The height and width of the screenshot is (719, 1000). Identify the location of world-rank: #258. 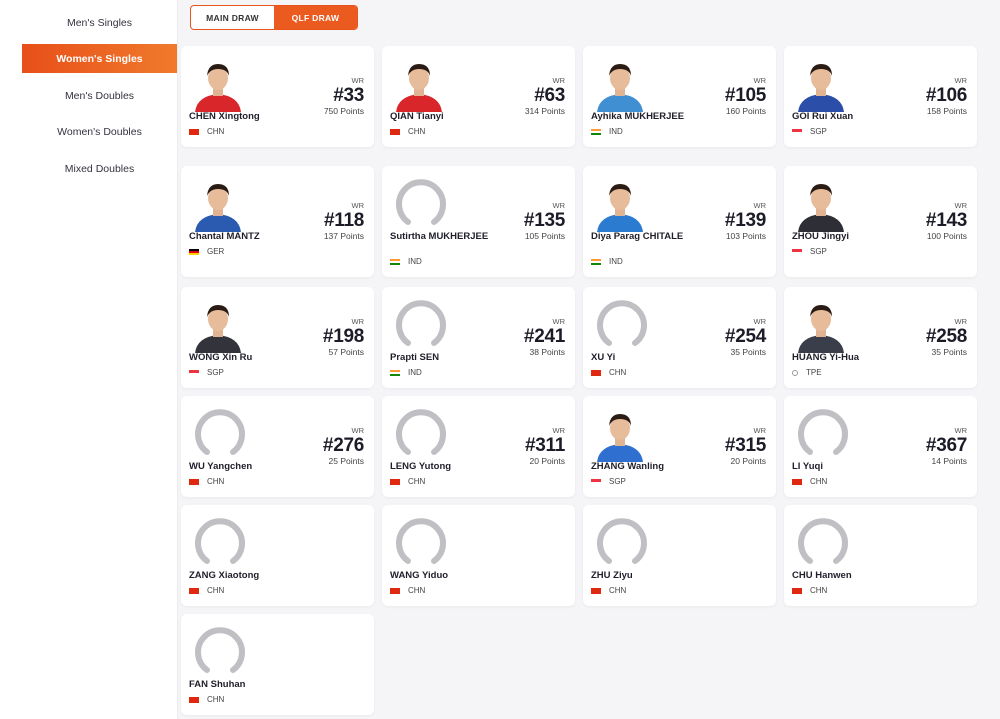
(946, 336).